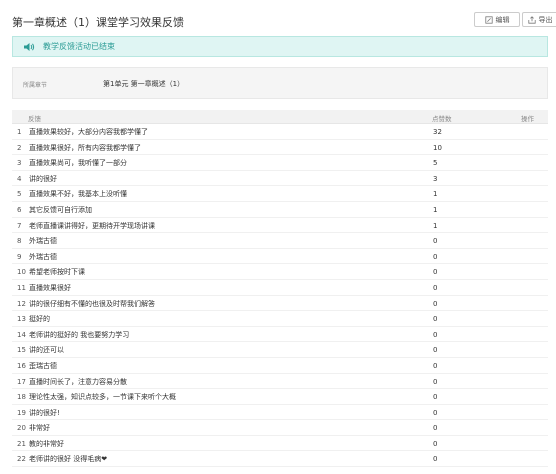 The width and height of the screenshot is (556, 474). I want to click on row-index: 21, so click(21, 443).